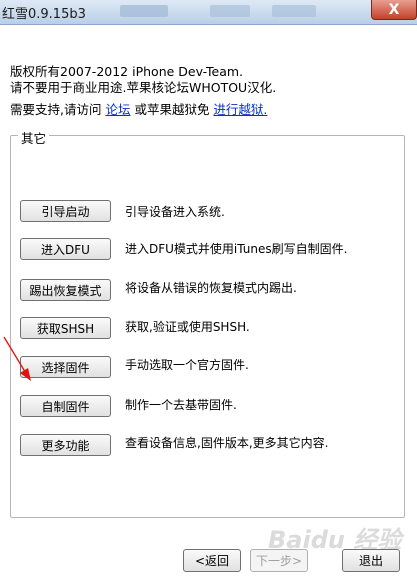  What do you see at coordinates (371, 560) in the screenshot?
I see `exit-button: 退出` at bounding box center [371, 560].